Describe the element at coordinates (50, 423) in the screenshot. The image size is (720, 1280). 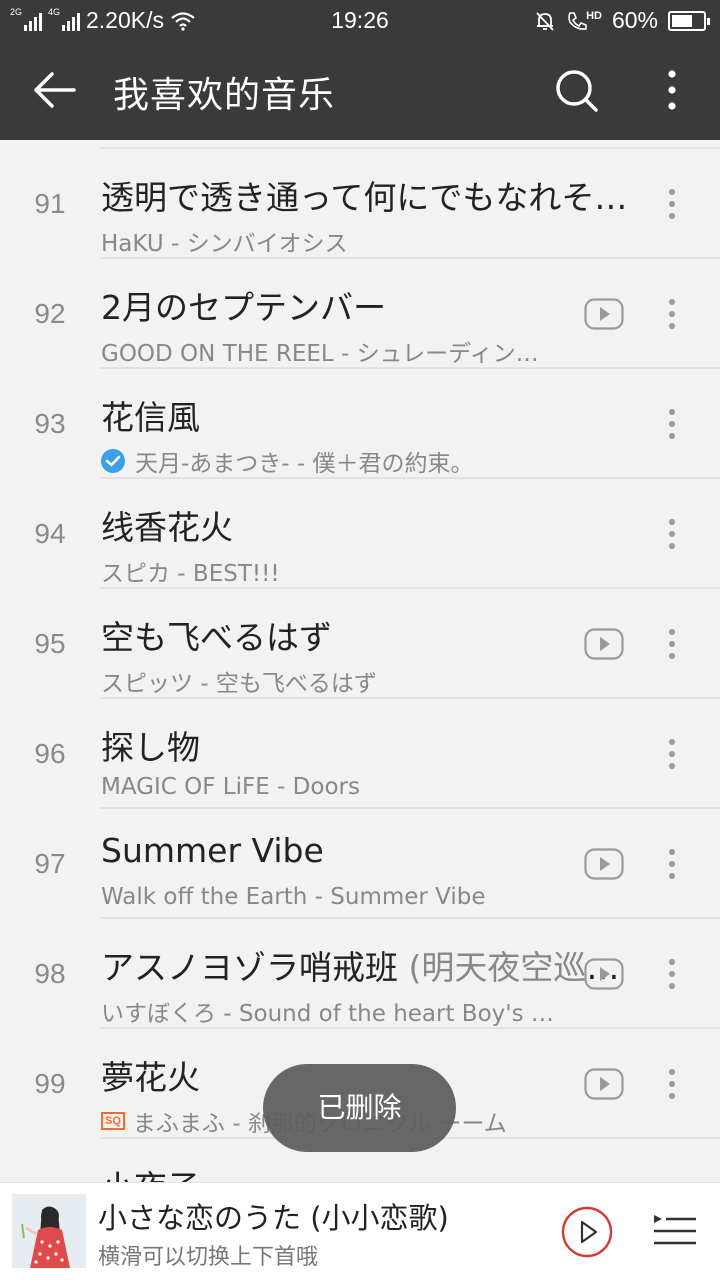
I see `song-index: 93` at that location.